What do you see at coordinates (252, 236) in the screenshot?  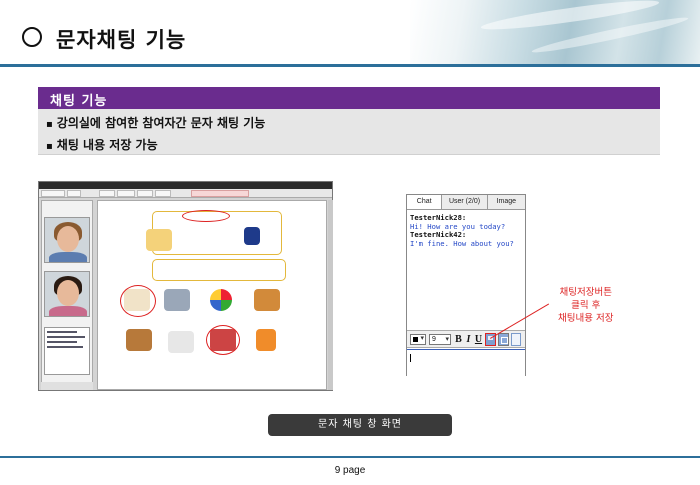 I see `picture-book` at bounding box center [252, 236].